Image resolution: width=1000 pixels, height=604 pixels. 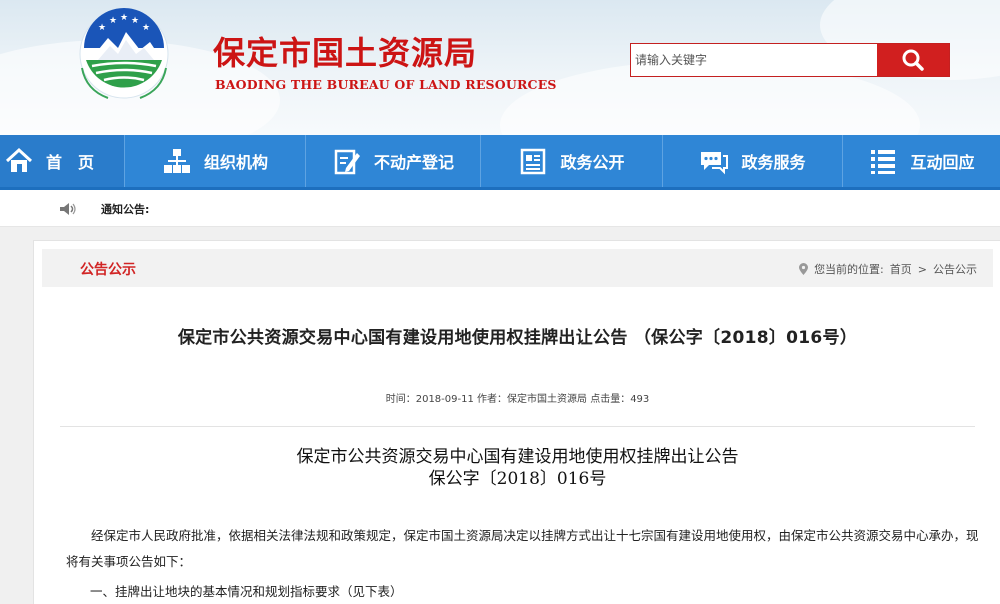 I want to click on edit-document-icon, so click(x=347, y=162).